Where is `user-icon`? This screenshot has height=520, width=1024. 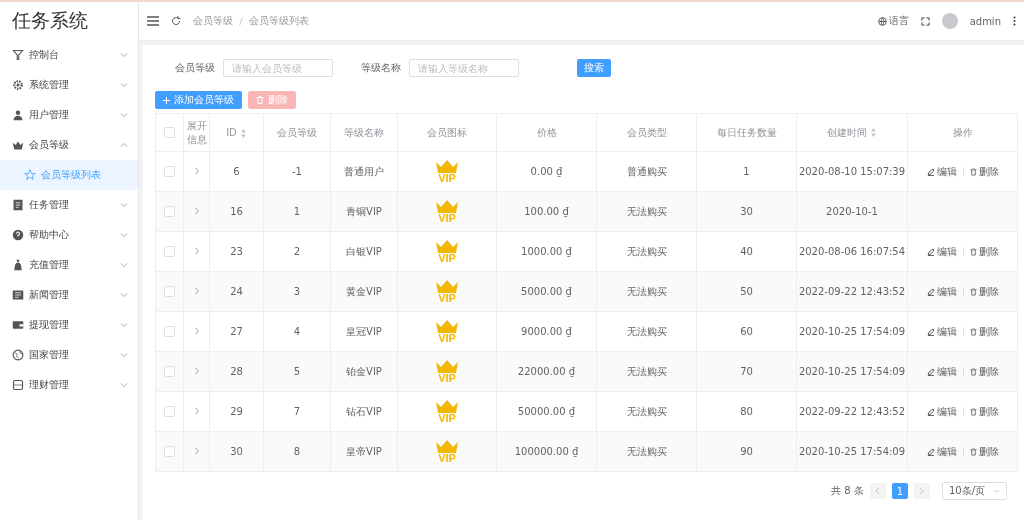 user-icon is located at coordinates (18, 115).